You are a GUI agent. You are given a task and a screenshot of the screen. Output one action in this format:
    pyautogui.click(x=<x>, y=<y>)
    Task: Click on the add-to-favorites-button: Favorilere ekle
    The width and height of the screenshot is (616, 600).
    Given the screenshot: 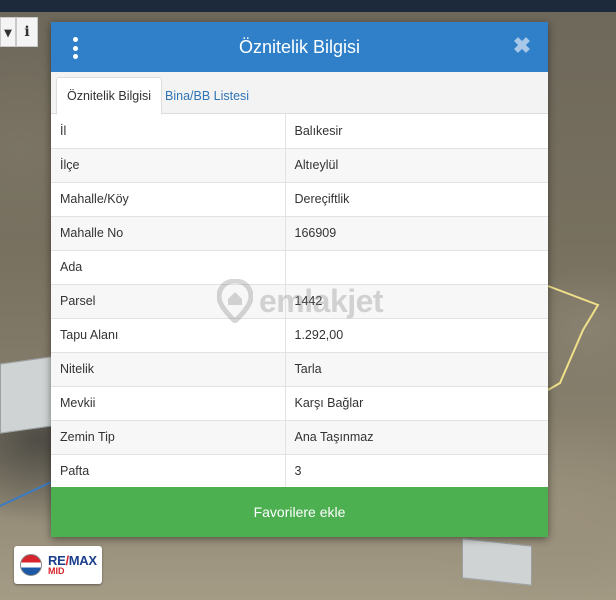 What is the action you would take?
    pyautogui.click(x=299, y=512)
    